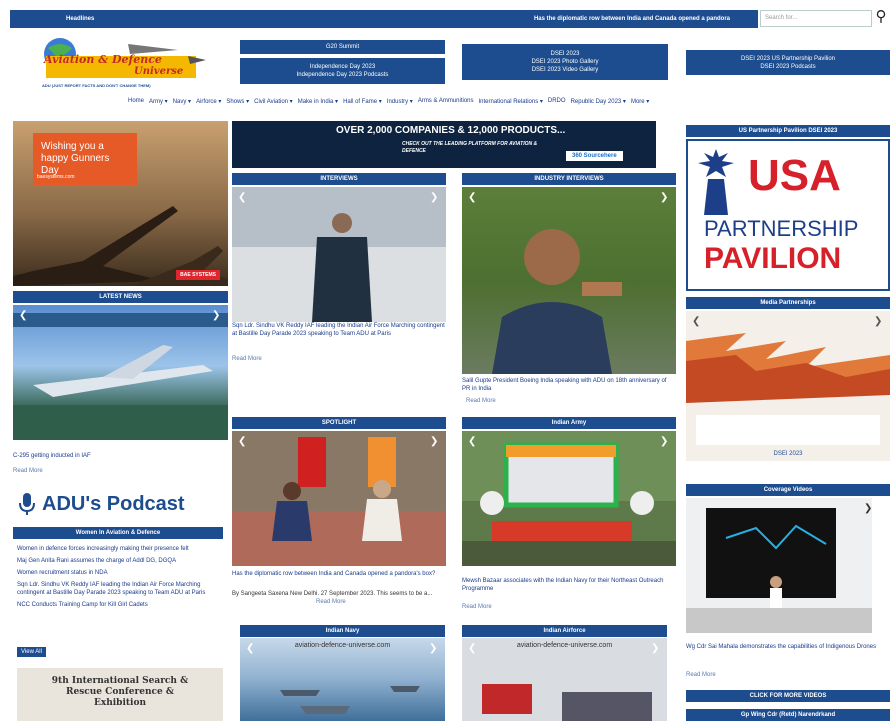 This screenshot has width=896, height=721. Describe the element at coordinates (787, 67) in the screenshot. I see `dsei-podcasts-link: DSEI 2023 Podcasts` at that location.